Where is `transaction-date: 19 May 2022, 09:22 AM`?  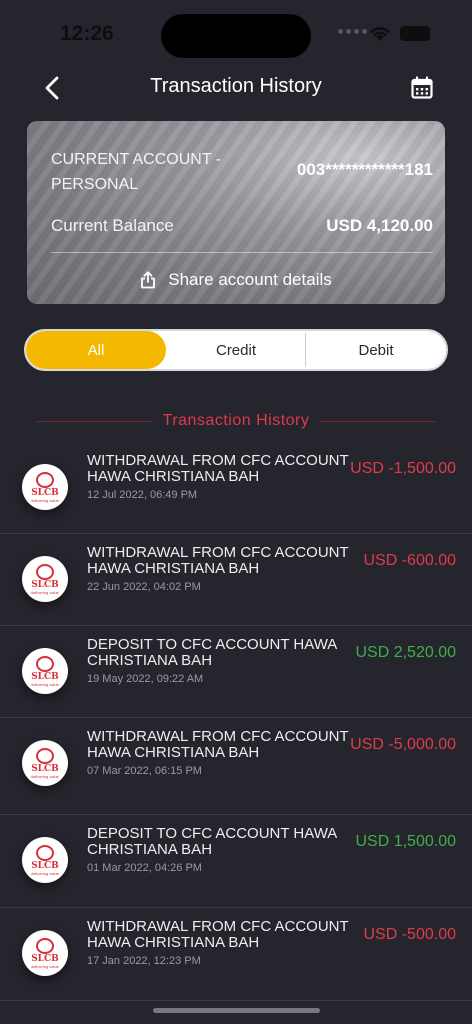 transaction-date: 19 May 2022, 09:22 AM is located at coordinates (145, 679).